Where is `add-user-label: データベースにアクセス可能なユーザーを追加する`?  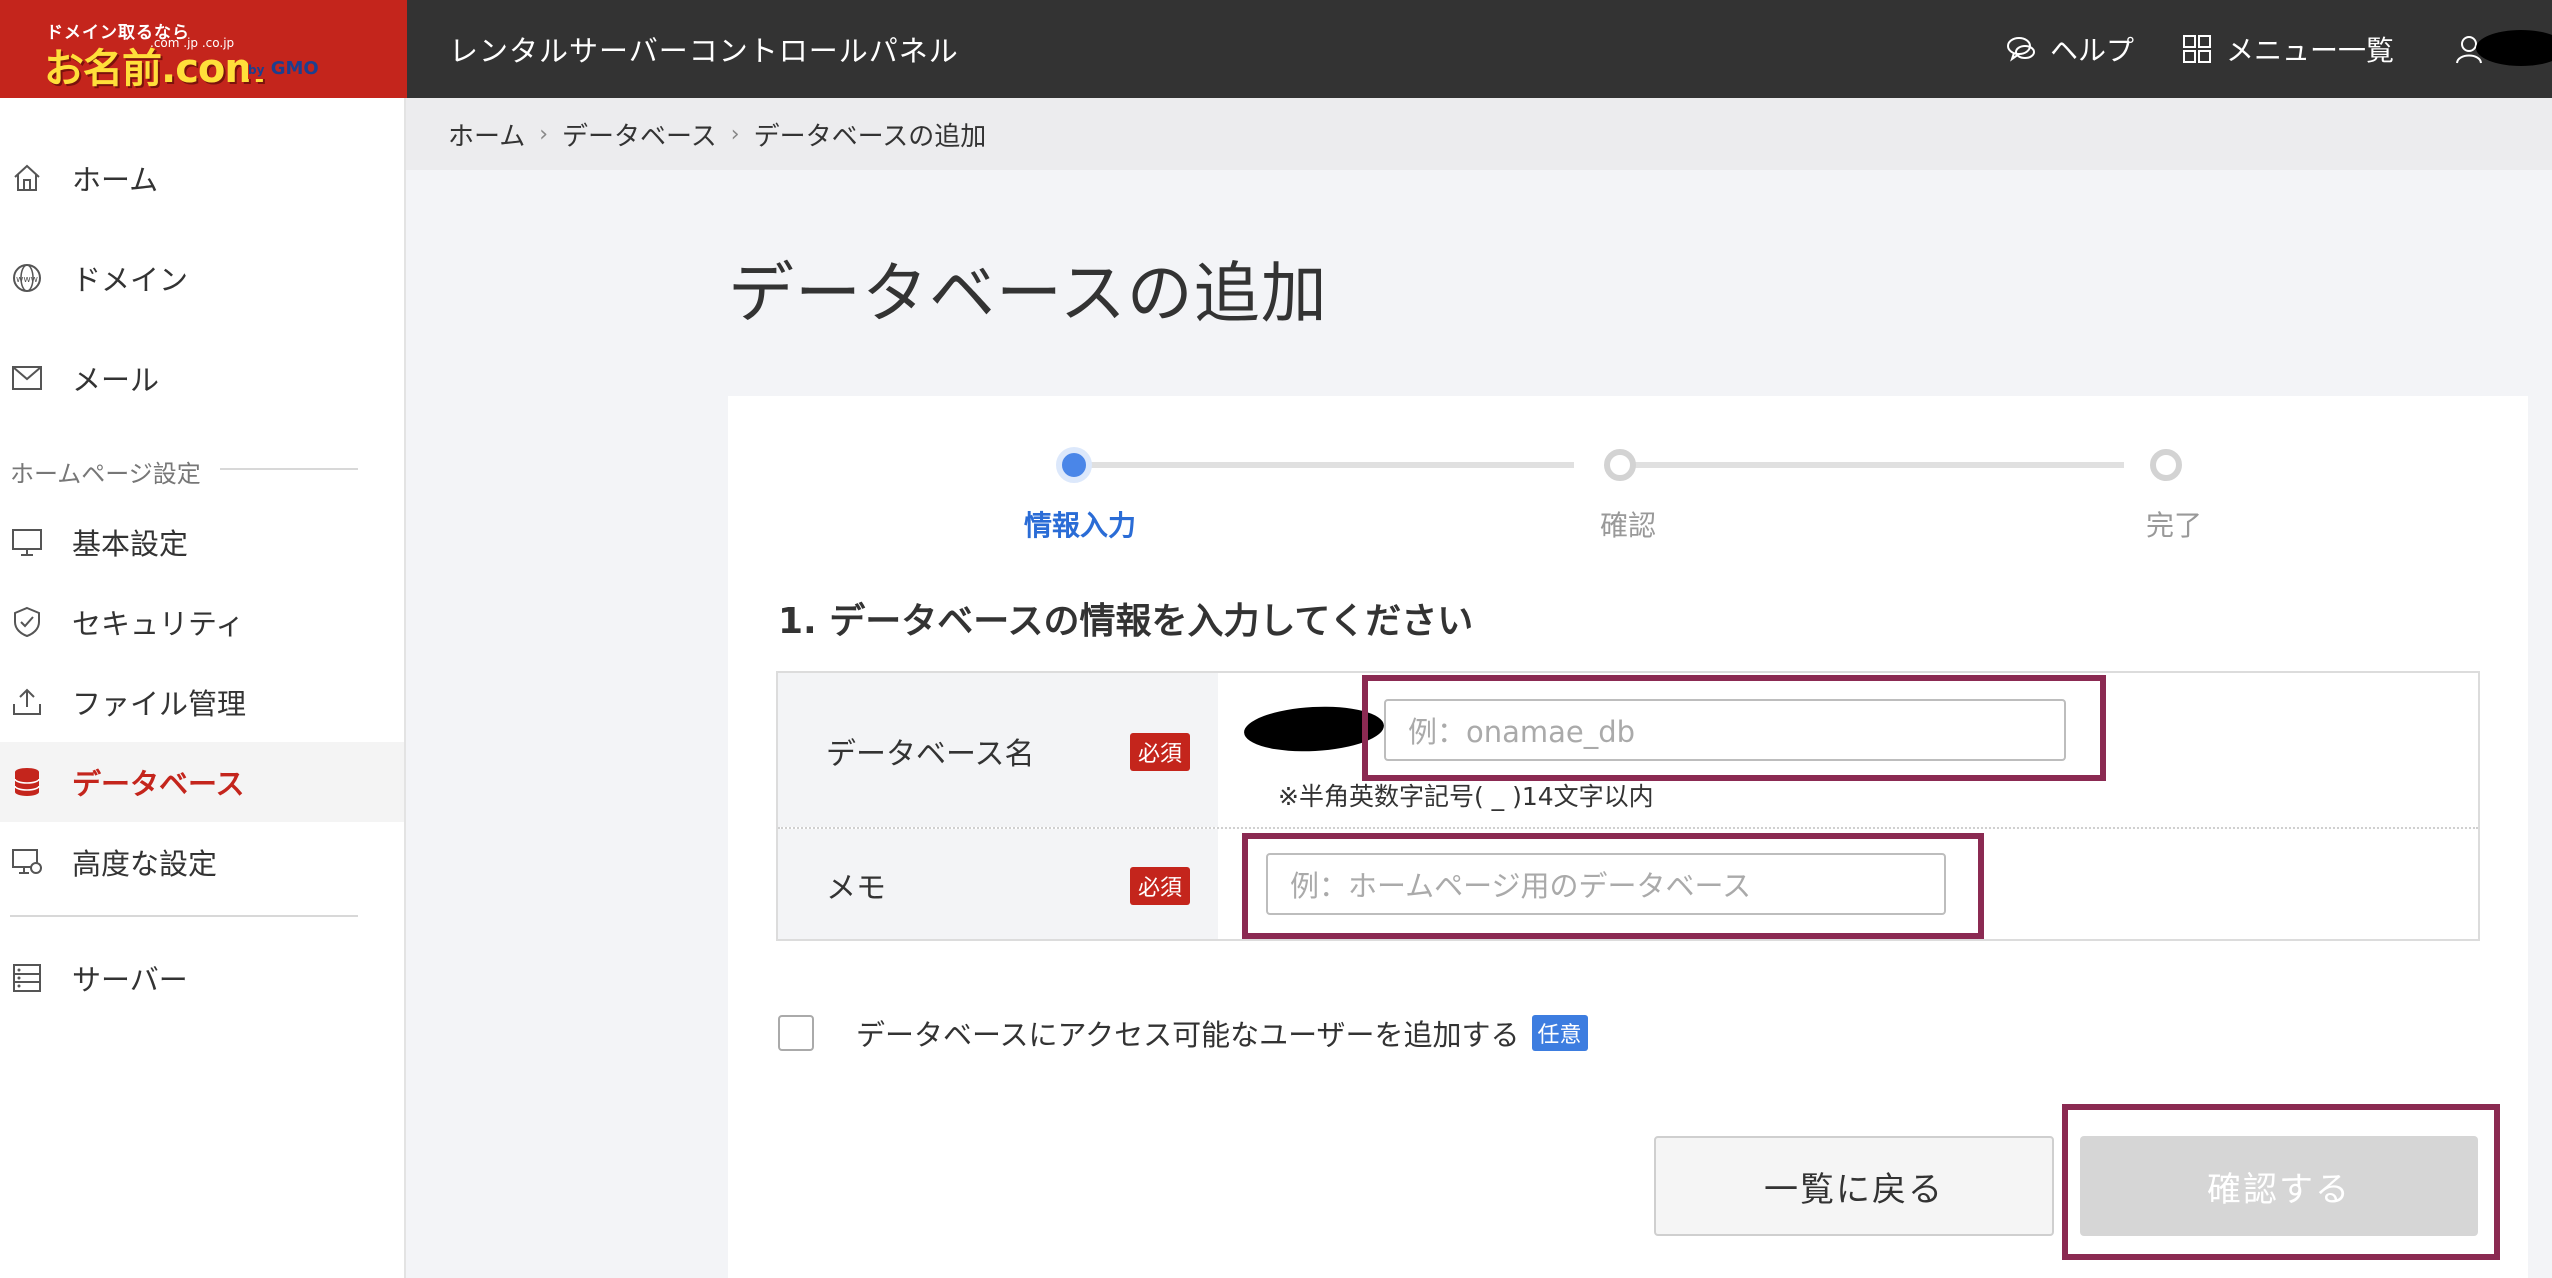
add-user-label: データベースにアクセス可能なユーザーを追加する is located at coordinates (1188, 1033).